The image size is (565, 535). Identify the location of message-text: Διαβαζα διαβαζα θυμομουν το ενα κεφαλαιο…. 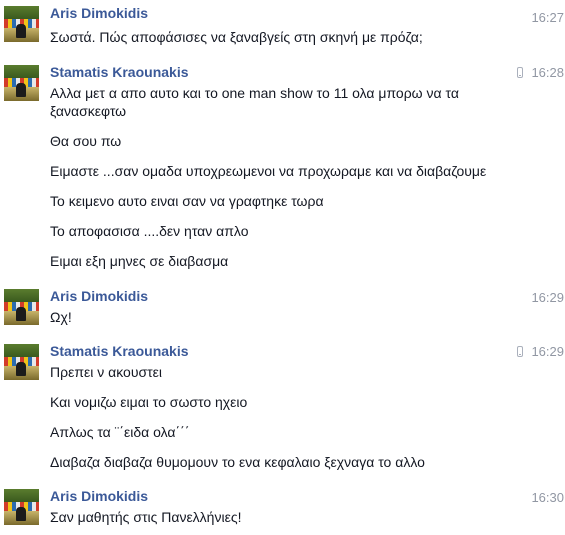
(237, 462).